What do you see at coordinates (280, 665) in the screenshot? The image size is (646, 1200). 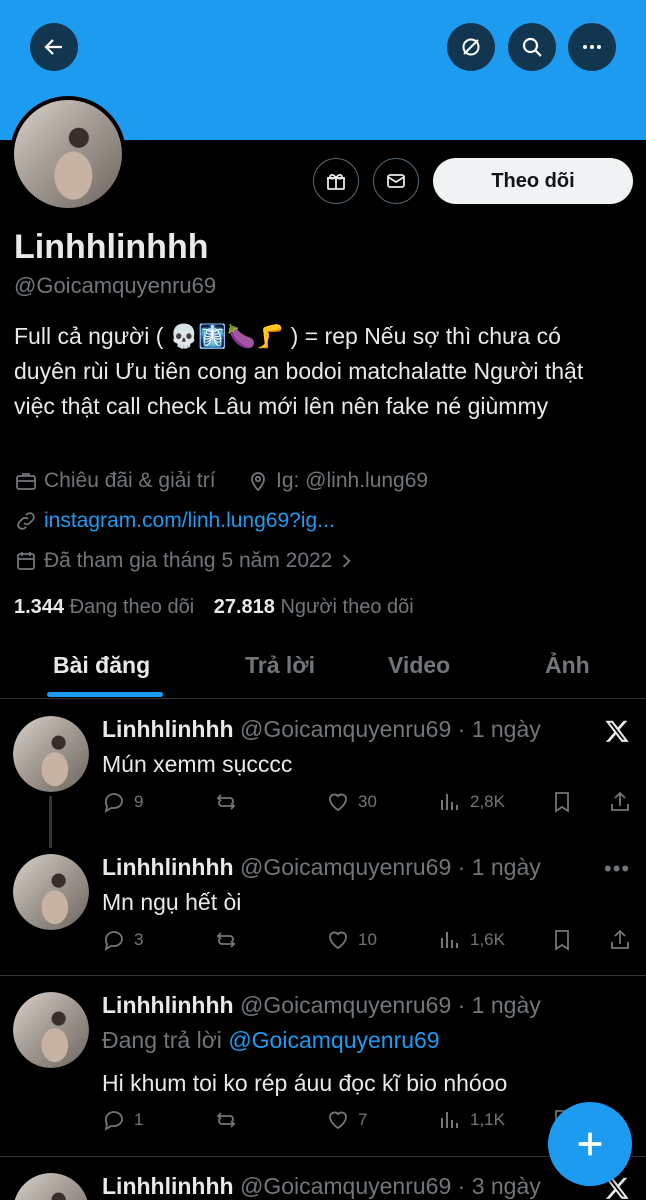 I see `tab-replies: Trả lời` at bounding box center [280, 665].